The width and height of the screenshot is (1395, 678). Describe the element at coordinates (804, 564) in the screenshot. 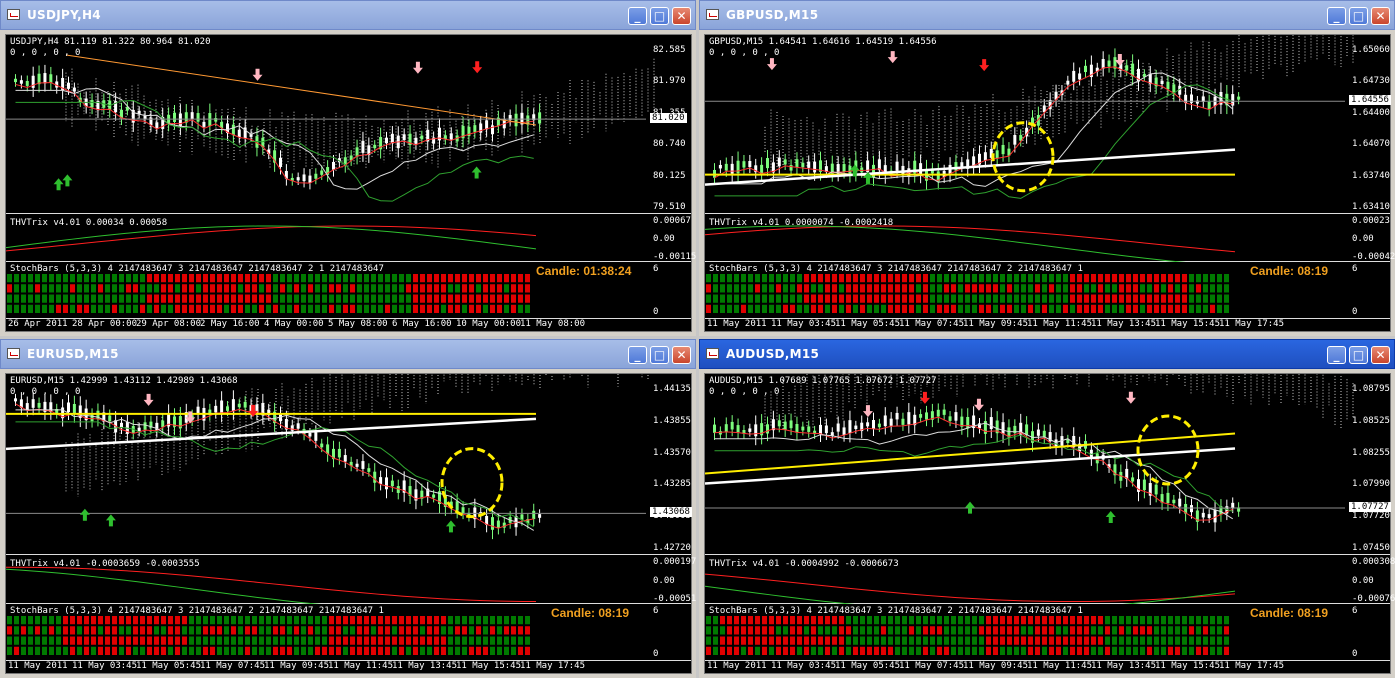

I see `trix-label: THVTrix v4.01 -0.0004992 -0.0006673` at that location.